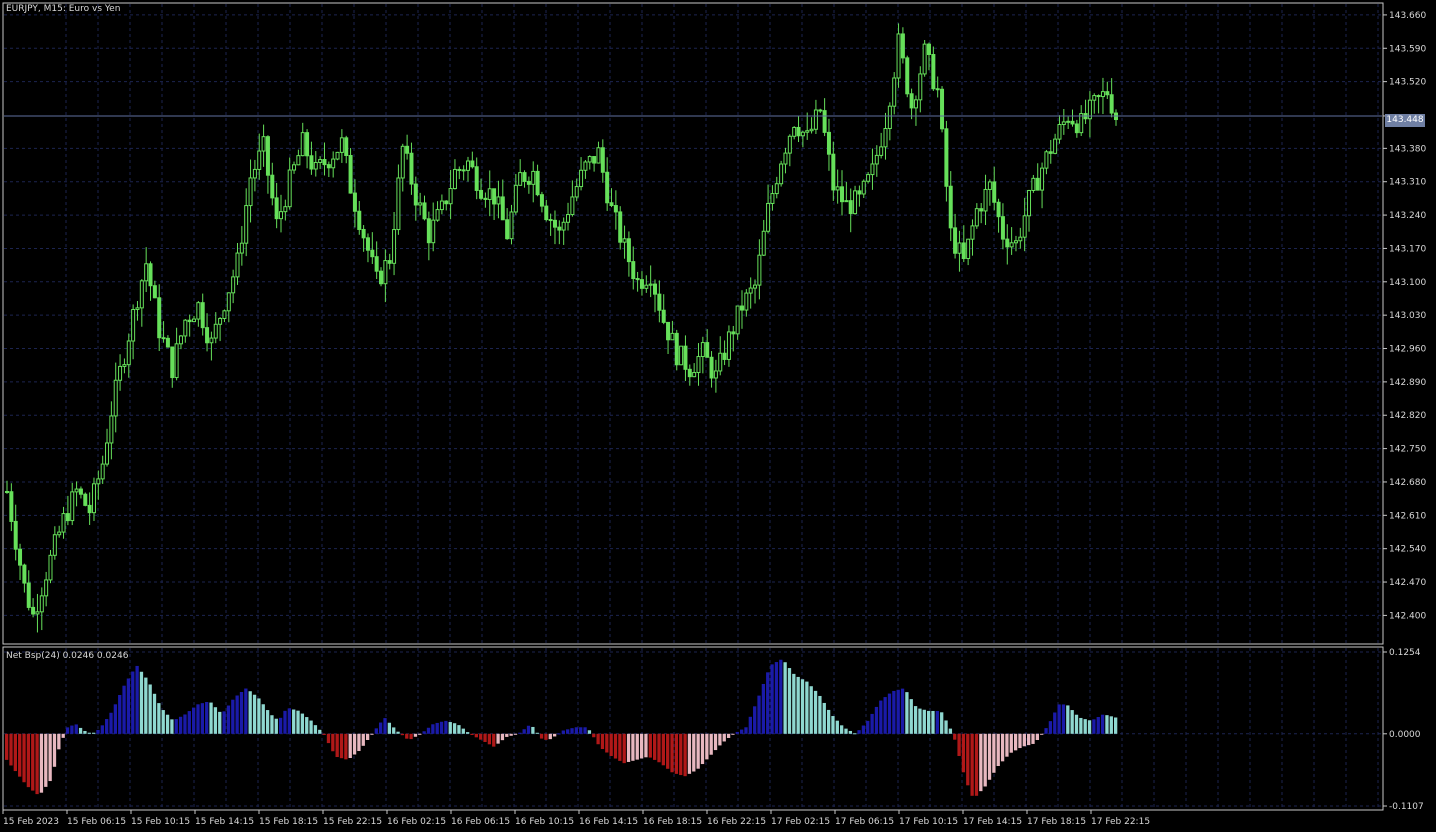 This screenshot has height=832, width=1436. Describe the element at coordinates (31, 822) in the screenshot. I see `time-axis-label: 15 Feb 2023` at that location.